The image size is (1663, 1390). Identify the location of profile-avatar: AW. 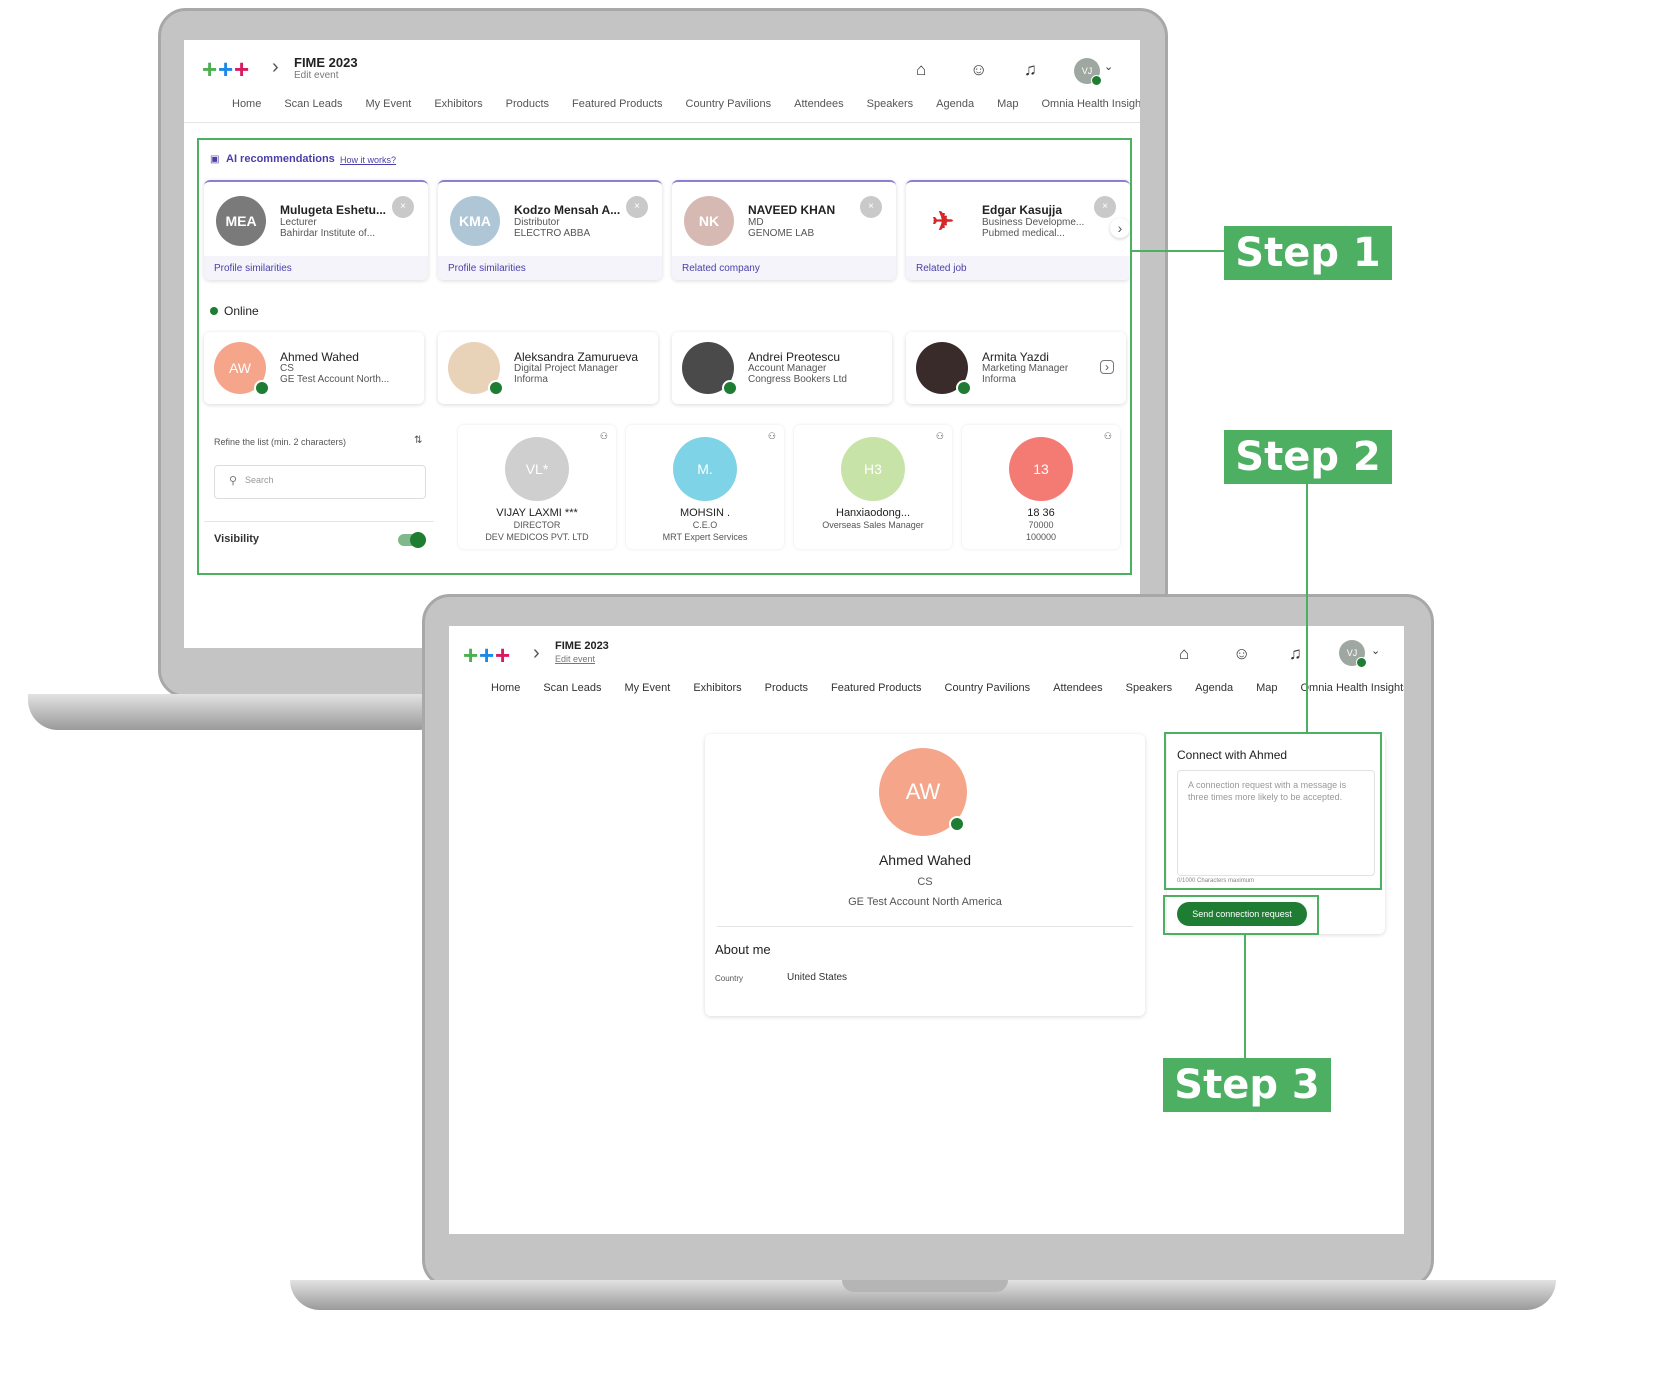
(923, 792).